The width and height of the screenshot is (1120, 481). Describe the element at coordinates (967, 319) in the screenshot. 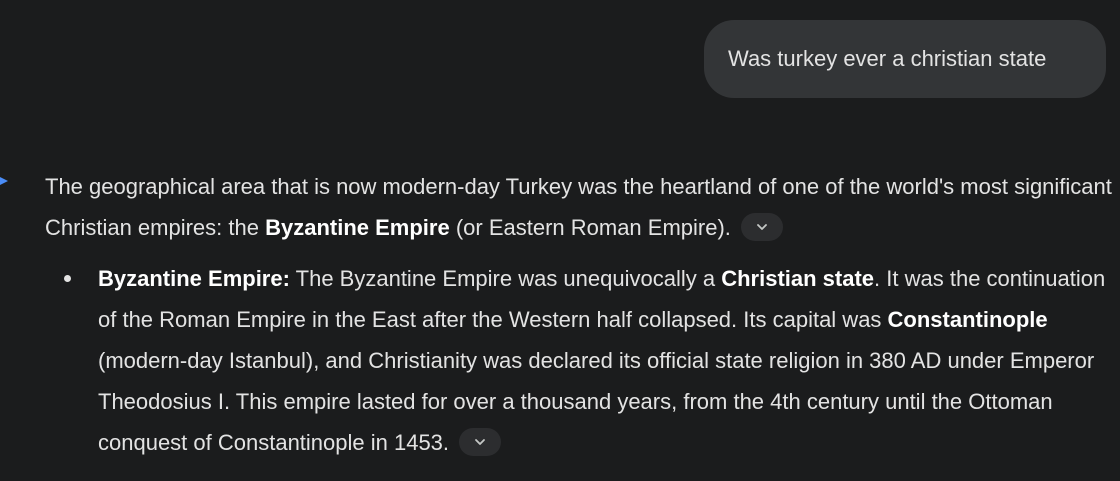

I see `bold-constantinople: Constantinople` at that location.